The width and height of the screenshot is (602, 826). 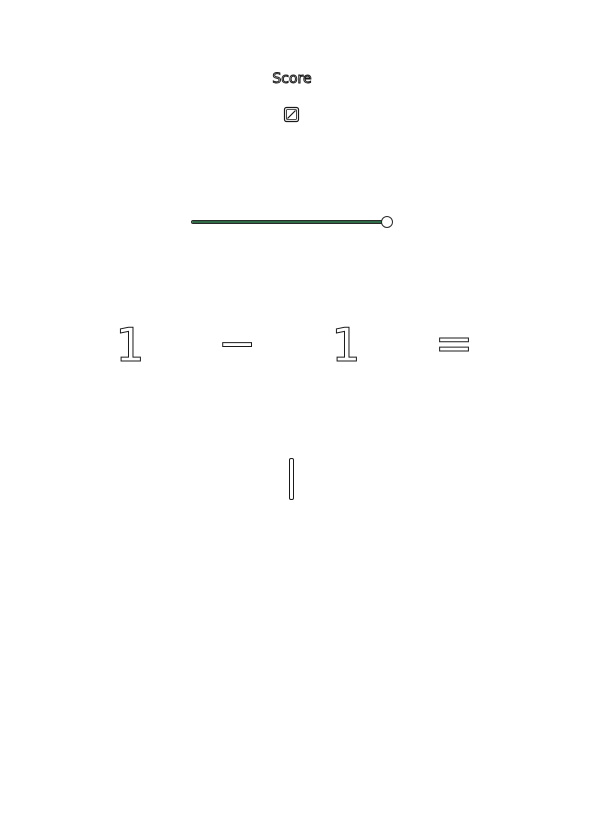 I want to click on slider-track, so click(x=291, y=222).